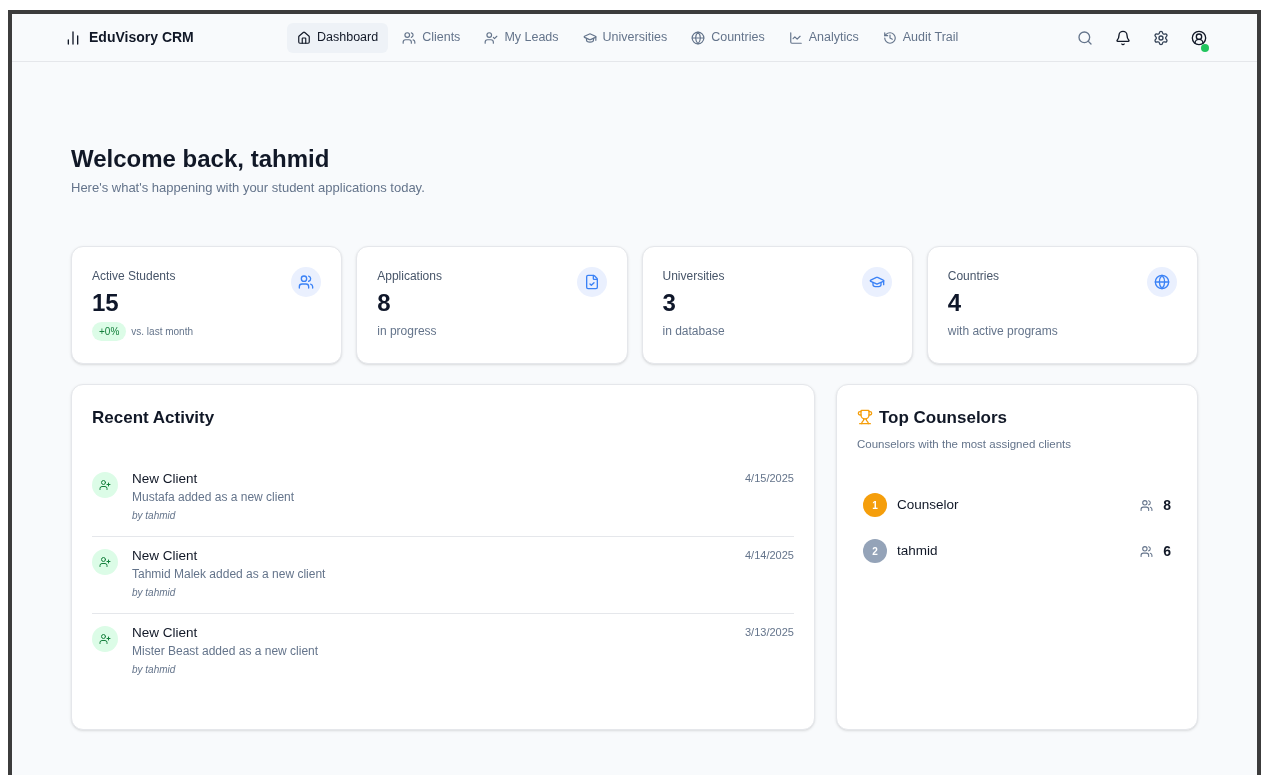 The image size is (1265, 775). What do you see at coordinates (248, 188) in the screenshot?
I see `welcome-subtitle: Here's what's happening with your student applications today.` at bounding box center [248, 188].